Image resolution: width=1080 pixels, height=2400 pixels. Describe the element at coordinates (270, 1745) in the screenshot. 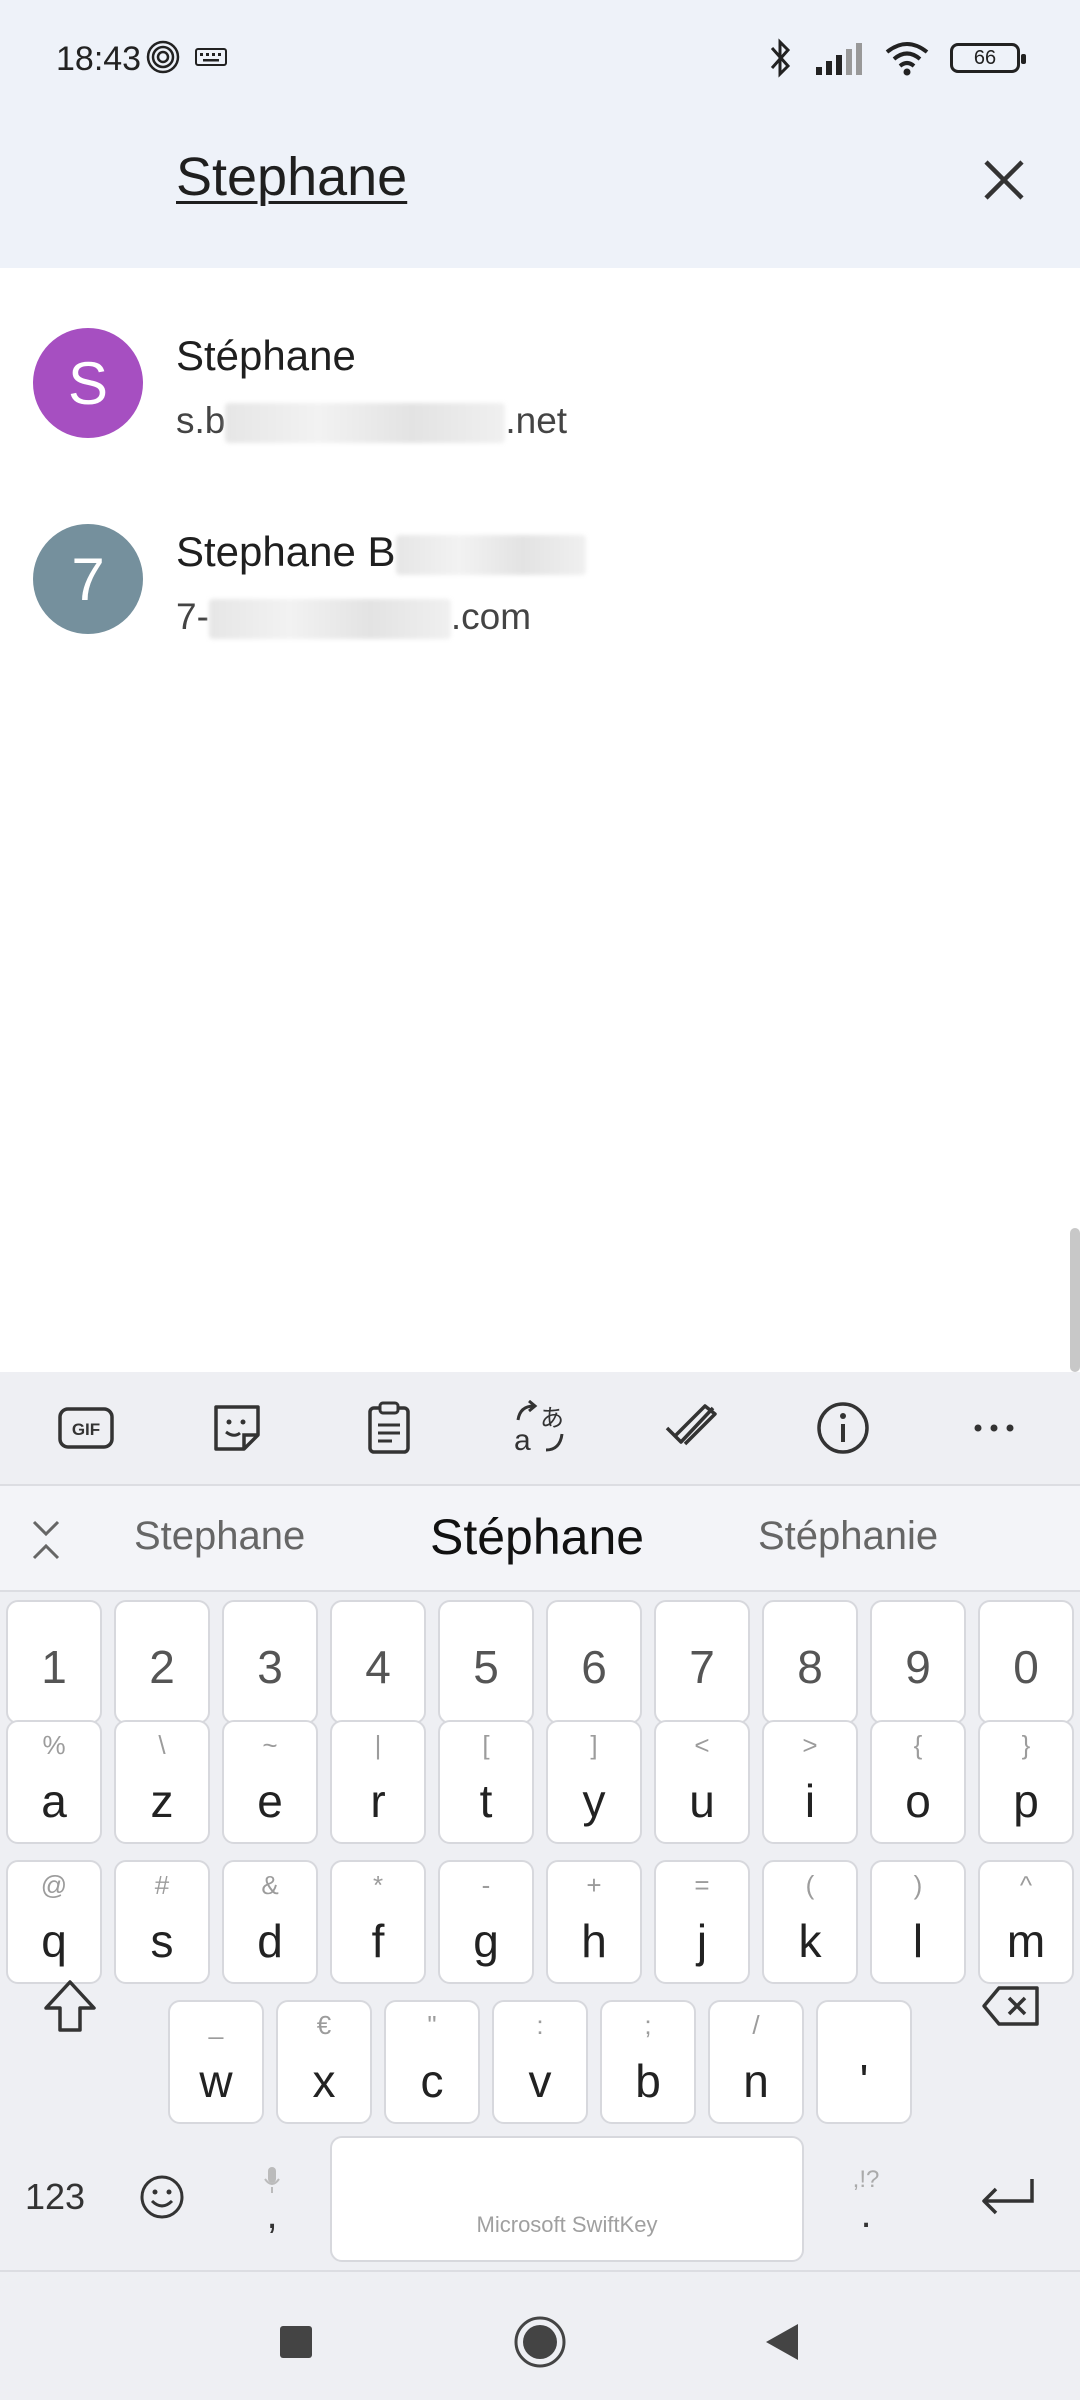

I see `key-alt-label: ~` at that location.